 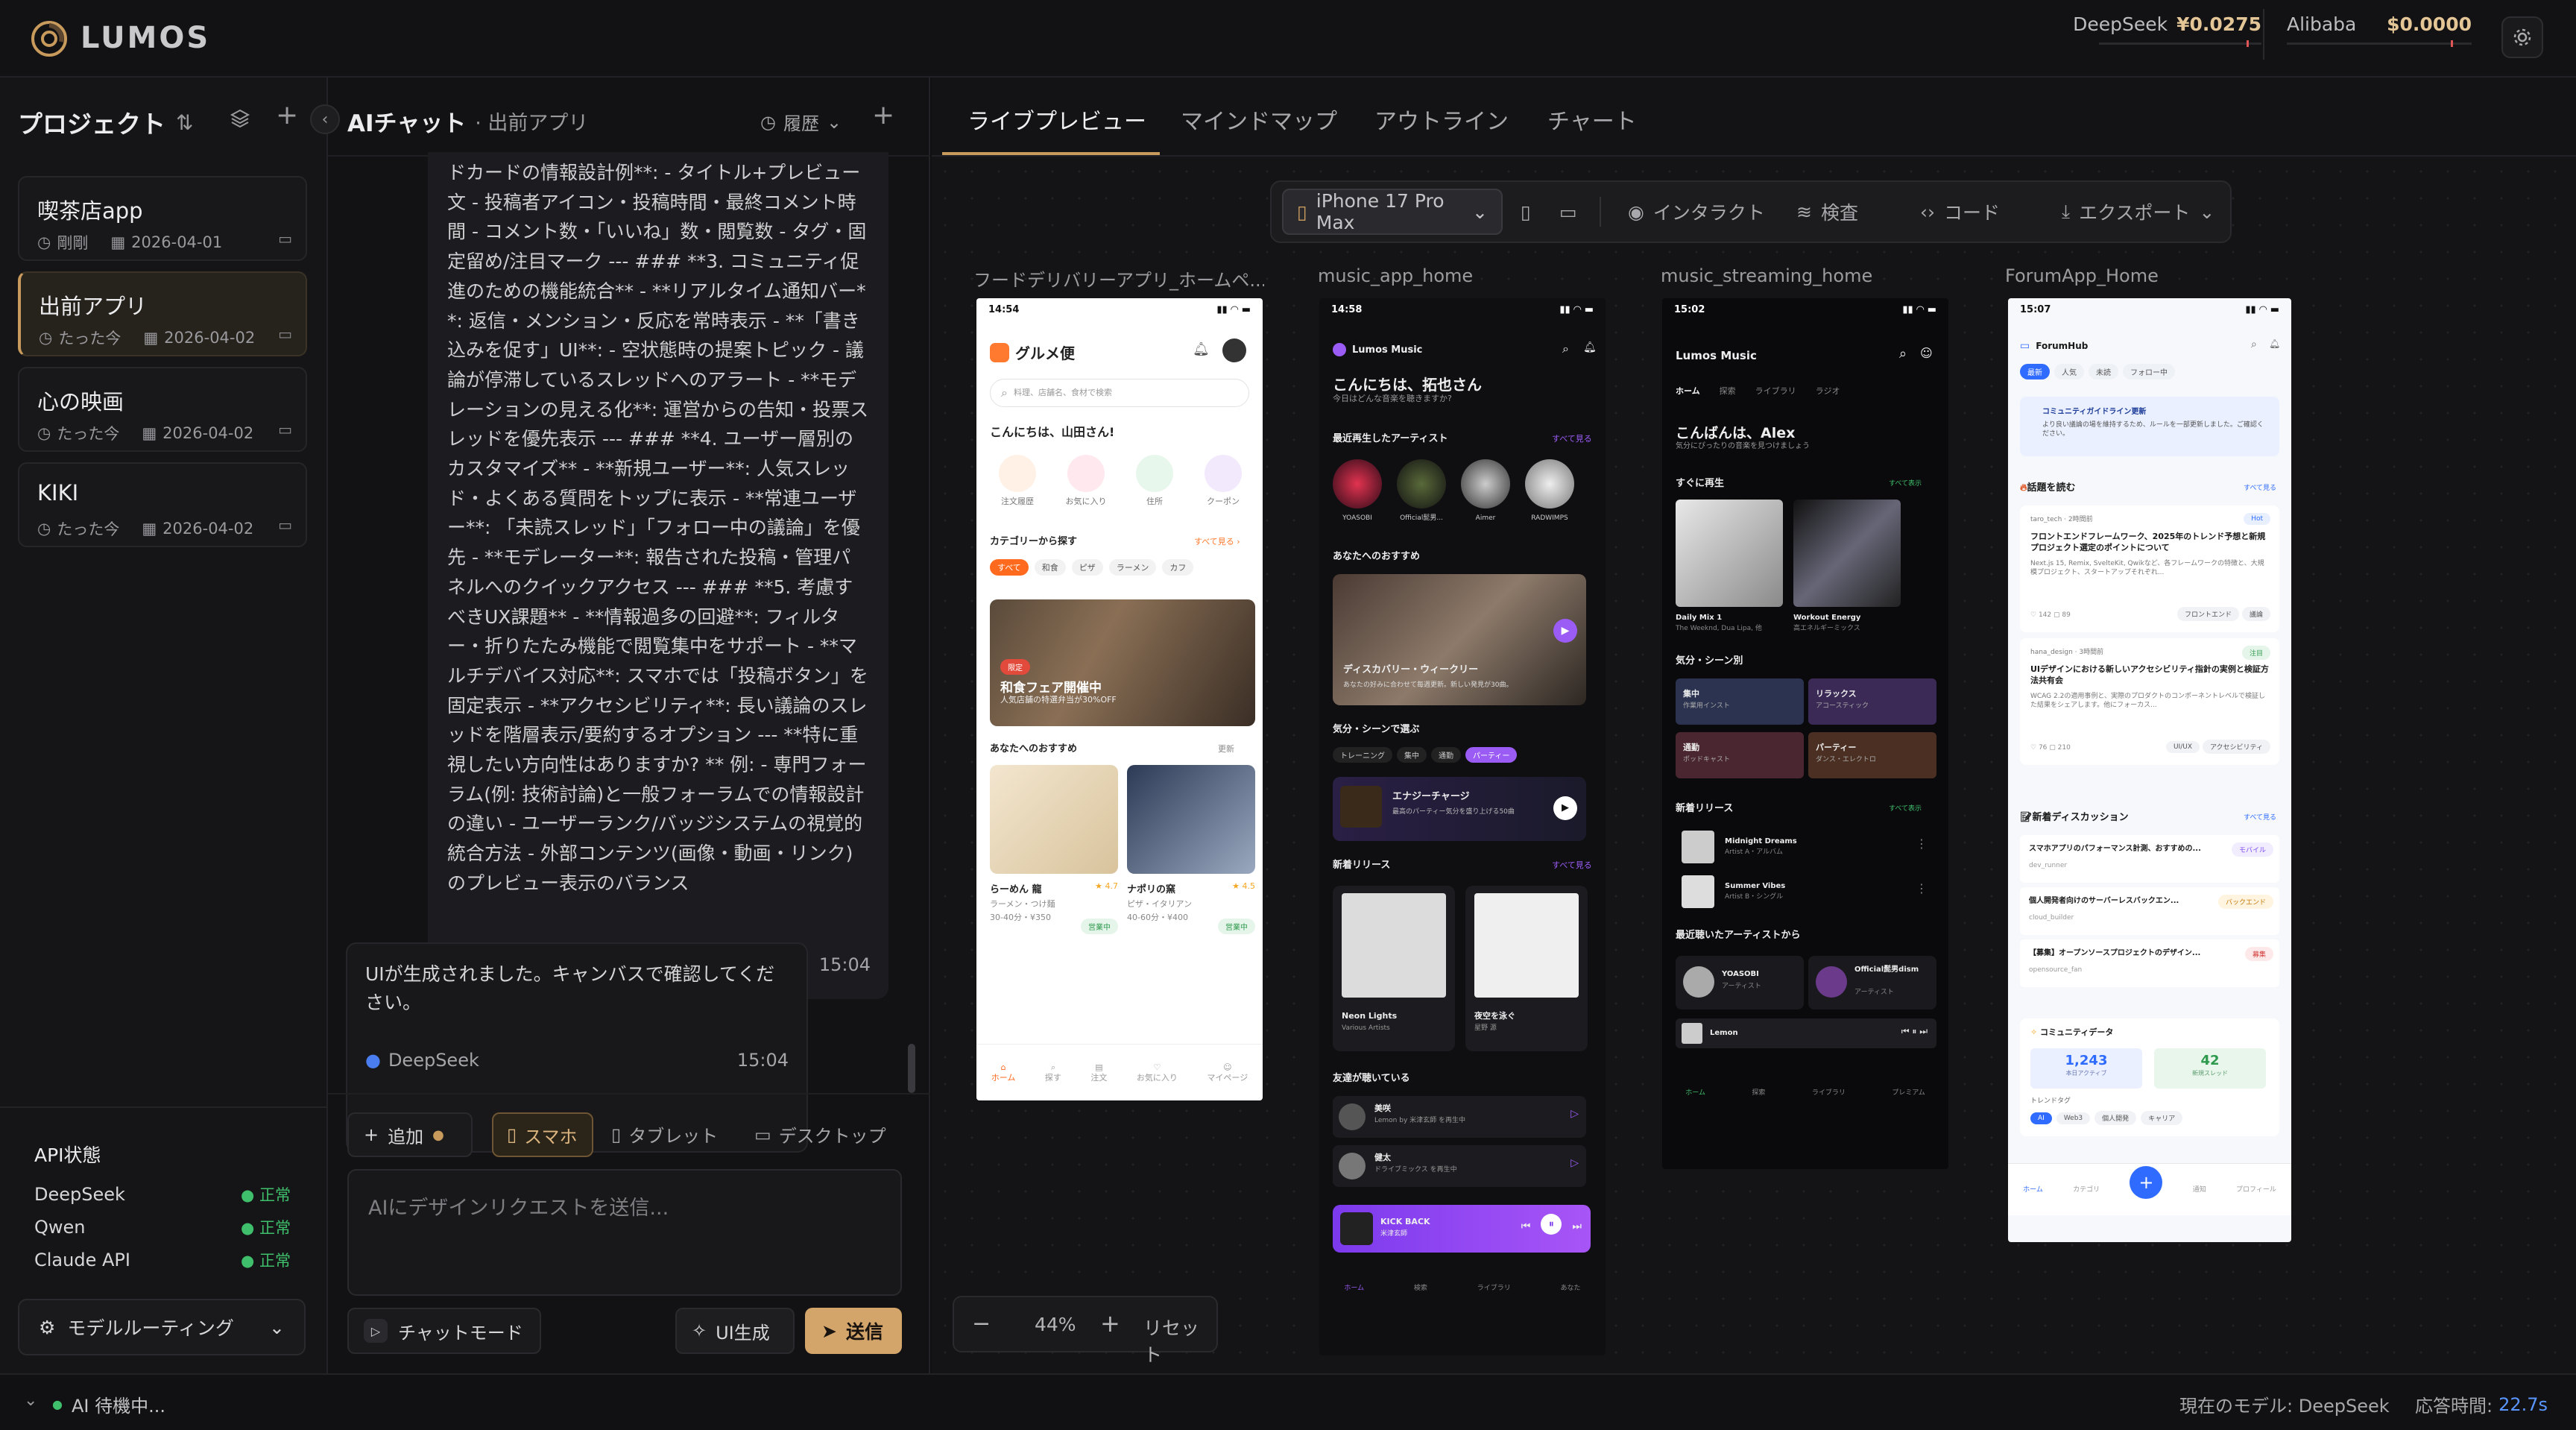 I want to click on mood-card: 通勤 ポッドキャスト, so click(x=1740, y=755).